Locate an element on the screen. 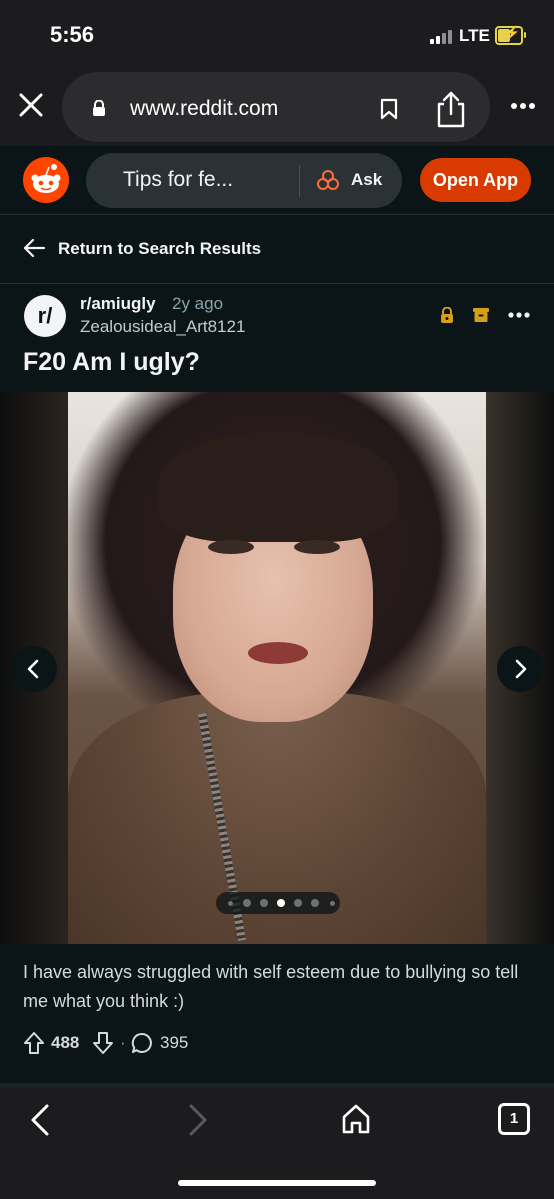  chevron-right-icon is located at coordinates (521, 669).